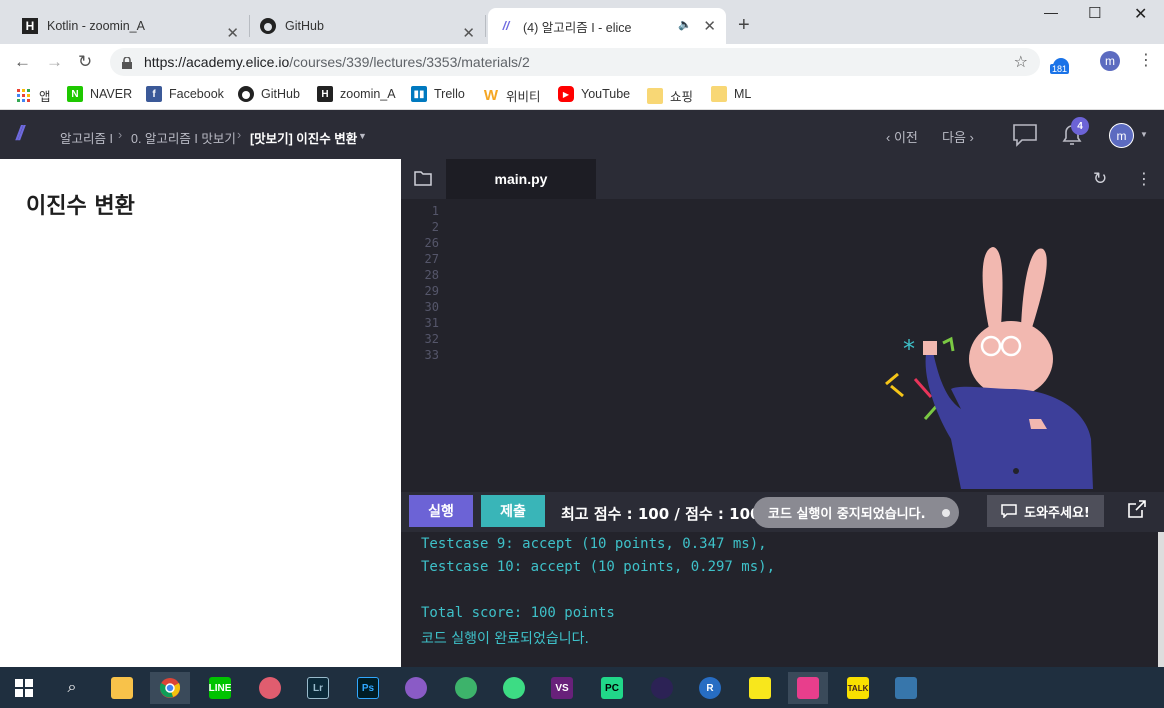 The height and width of the screenshot is (708, 1164). What do you see at coordinates (441, 511) in the screenshot?
I see `run-button: 실행` at bounding box center [441, 511].